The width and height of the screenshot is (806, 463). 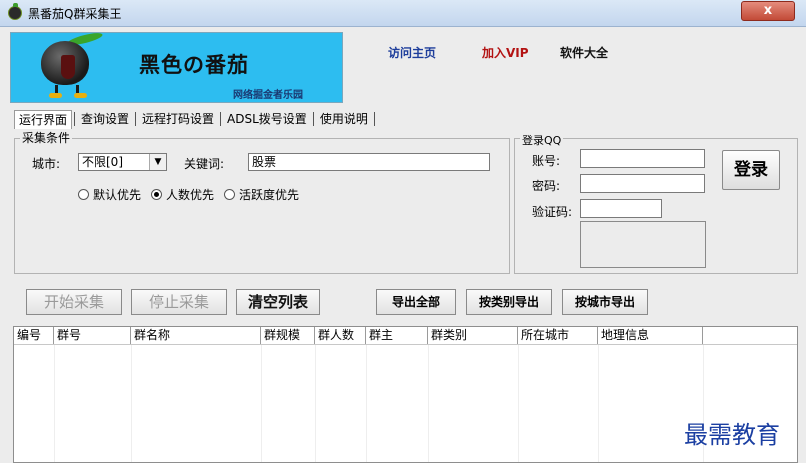 I want to click on column-header-filler, so click(x=750, y=335).